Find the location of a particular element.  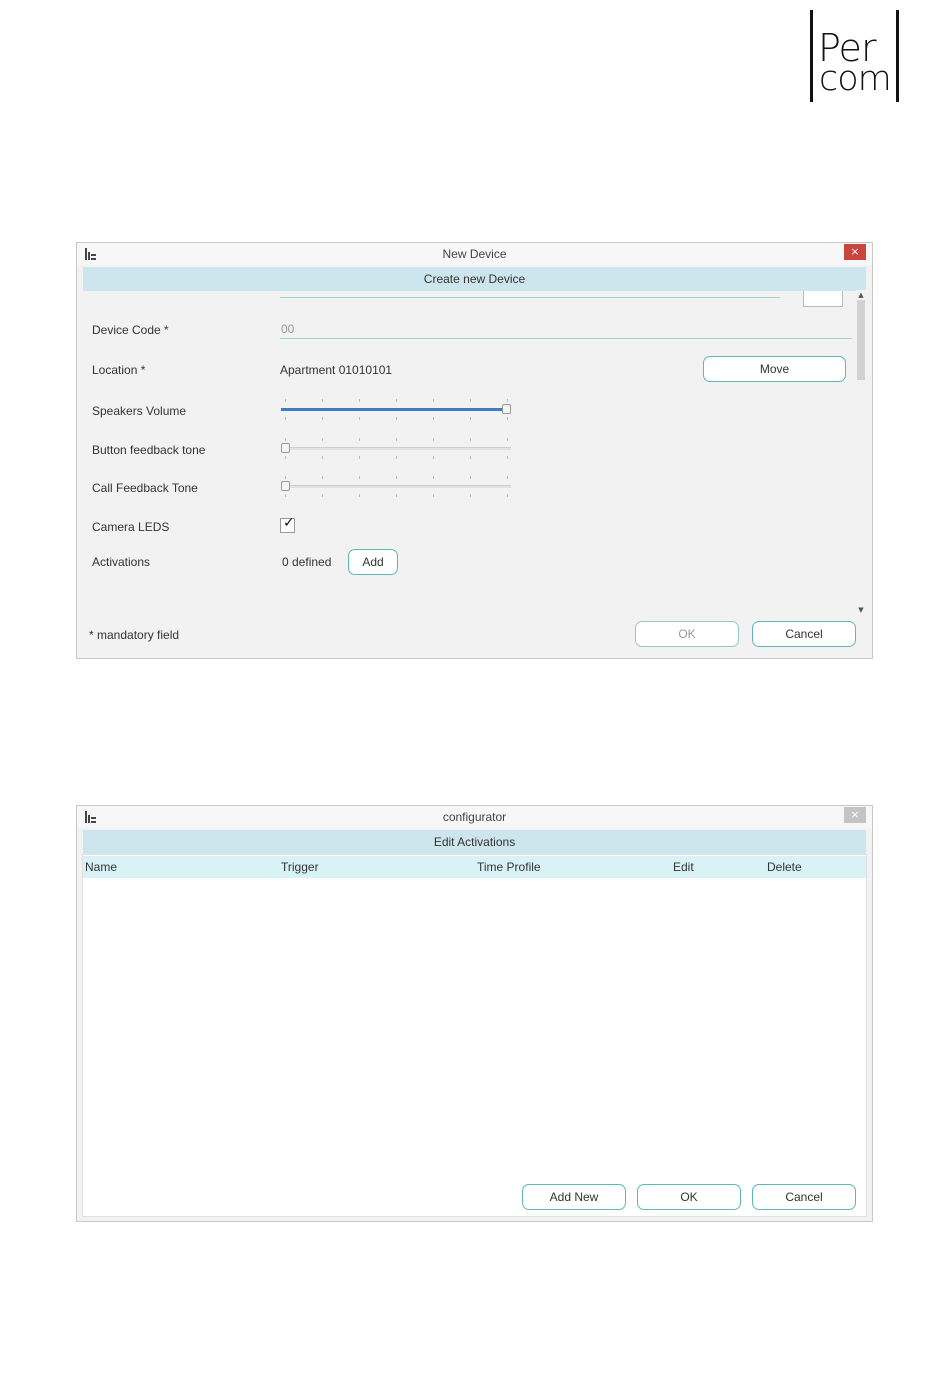

scroll-thumb is located at coordinates (861, 340).